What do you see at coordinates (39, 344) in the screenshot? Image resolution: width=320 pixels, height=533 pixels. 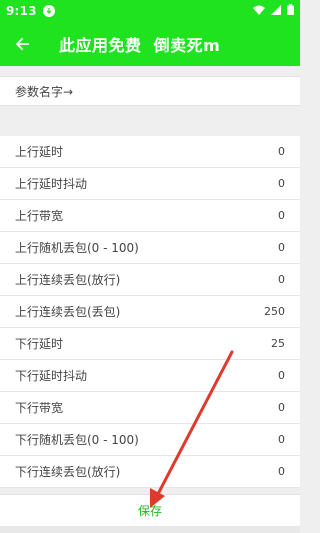 I see `setting-label: 下行延时` at bounding box center [39, 344].